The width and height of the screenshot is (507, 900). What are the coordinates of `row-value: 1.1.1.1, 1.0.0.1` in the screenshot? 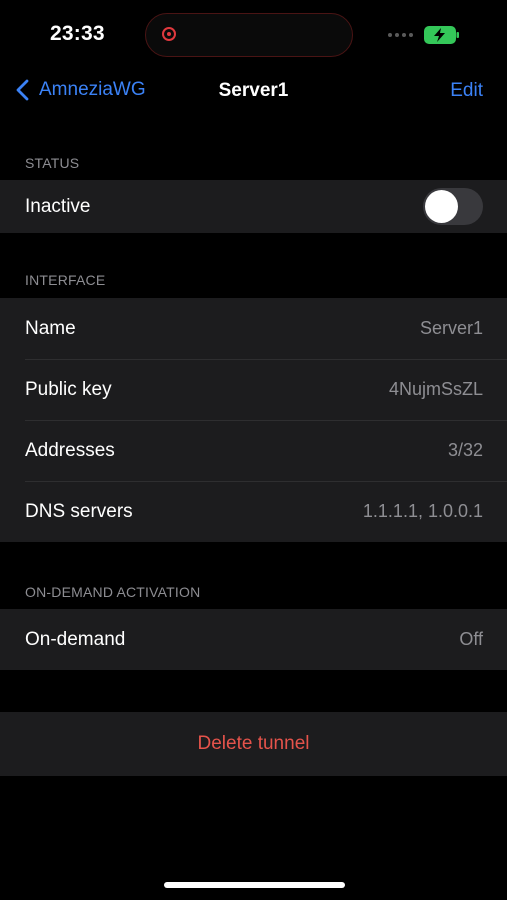 It's located at (422, 511).